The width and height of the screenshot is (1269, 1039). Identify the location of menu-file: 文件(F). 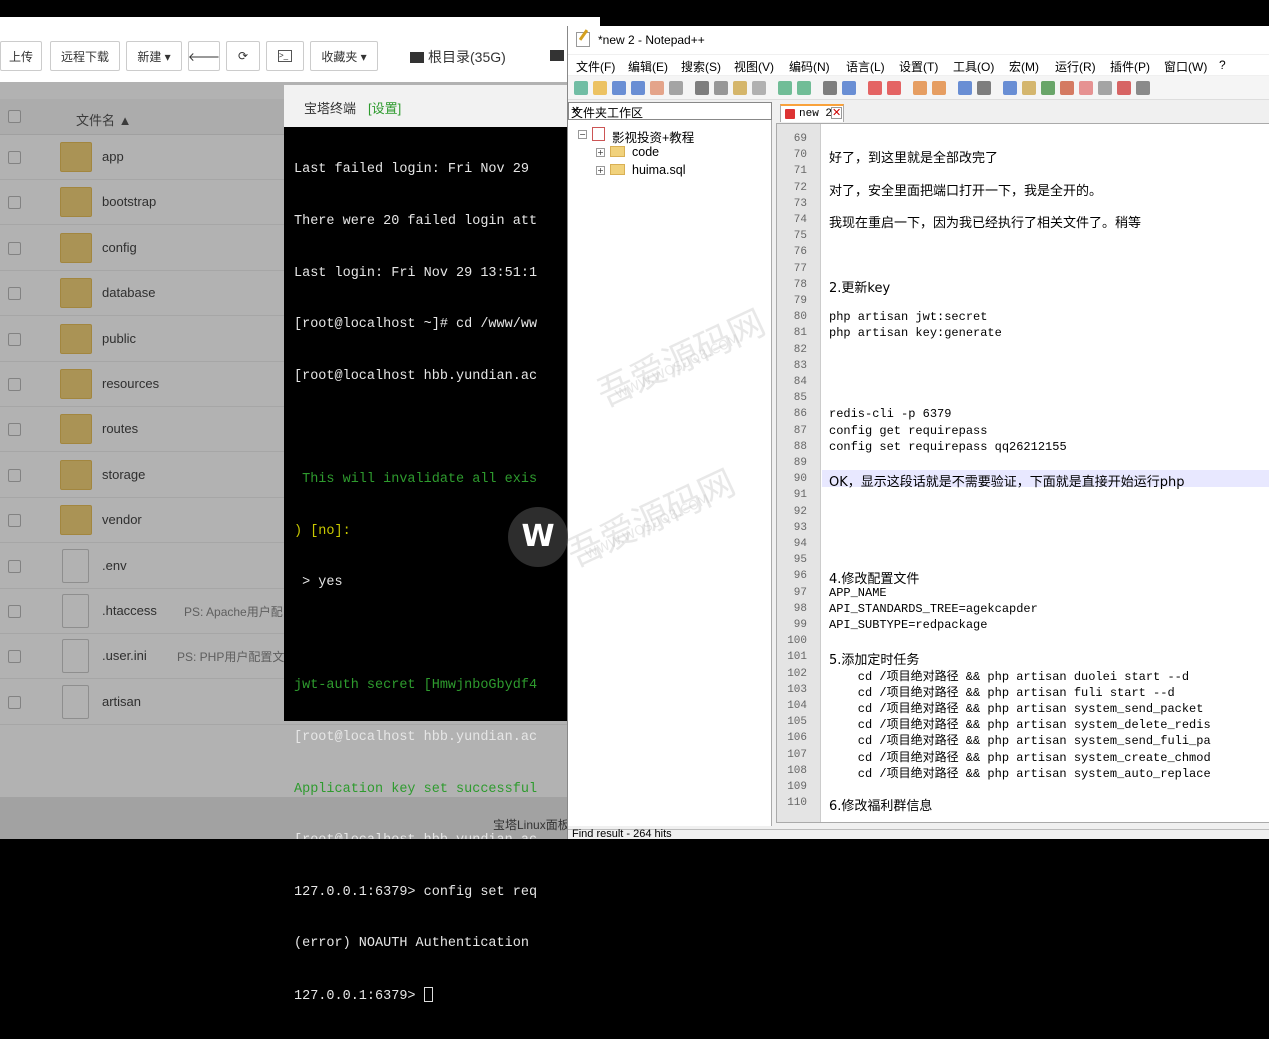
(595, 66).